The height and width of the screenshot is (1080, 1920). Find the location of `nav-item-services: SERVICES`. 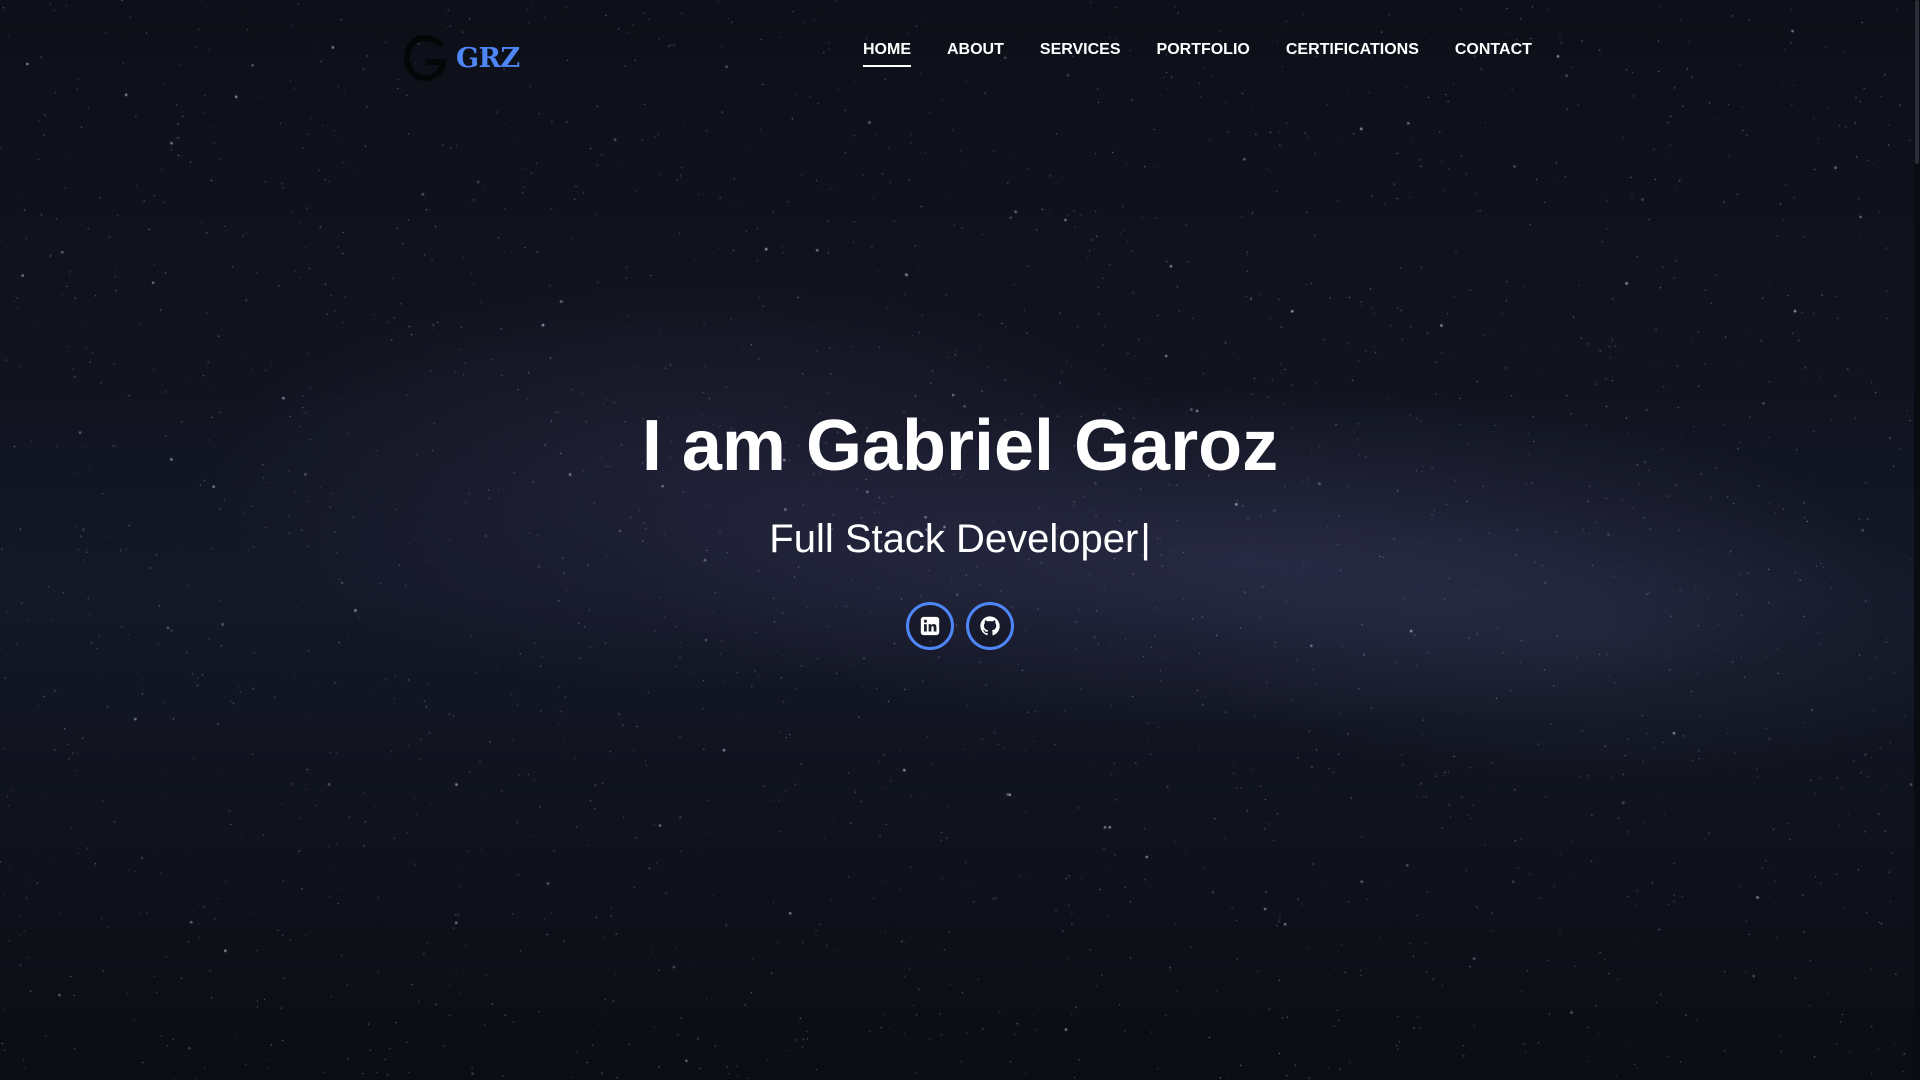

nav-item-services: SERVICES is located at coordinates (1080, 54).